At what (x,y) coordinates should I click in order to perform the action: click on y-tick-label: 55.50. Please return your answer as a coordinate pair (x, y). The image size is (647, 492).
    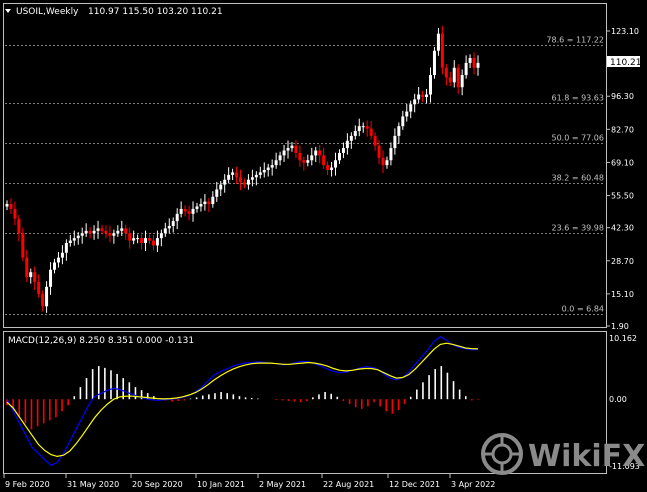
    Looking at the image, I should click on (622, 196).